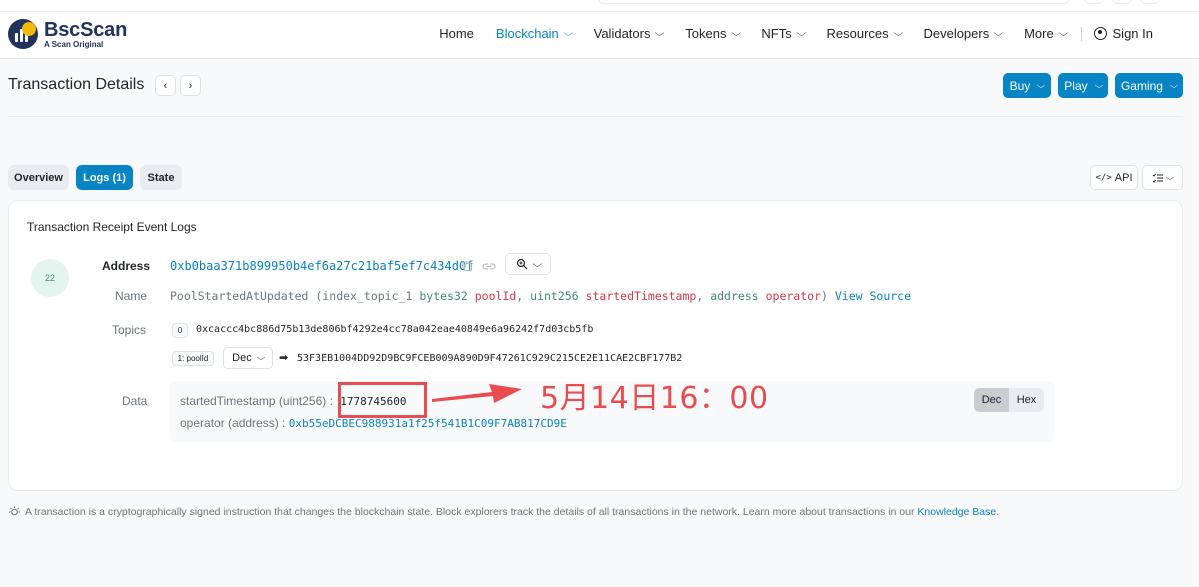  What do you see at coordinates (1157, 178) in the screenshot?
I see `list-check-icon` at bounding box center [1157, 178].